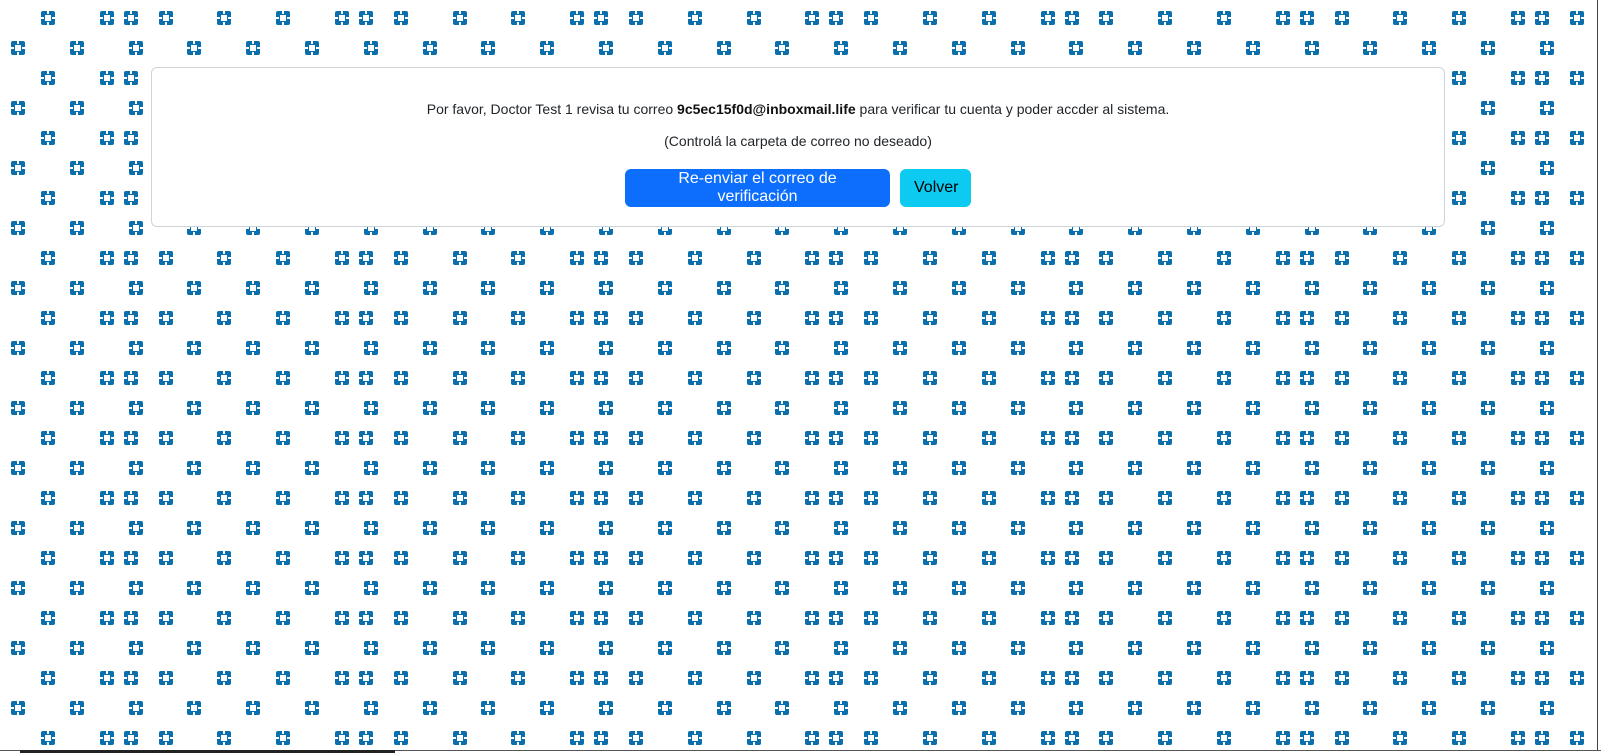 The height and width of the screenshot is (753, 1601). What do you see at coordinates (757, 188) in the screenshot?
I see `resend-verification-button: Re-enviar el correo de verificación` at bounding box center [757, 188].